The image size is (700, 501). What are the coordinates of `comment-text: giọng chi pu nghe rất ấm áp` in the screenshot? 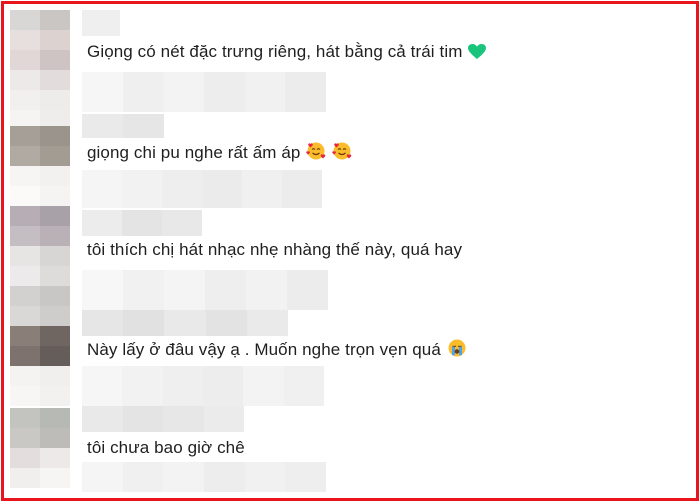 It's located at (219, 154).